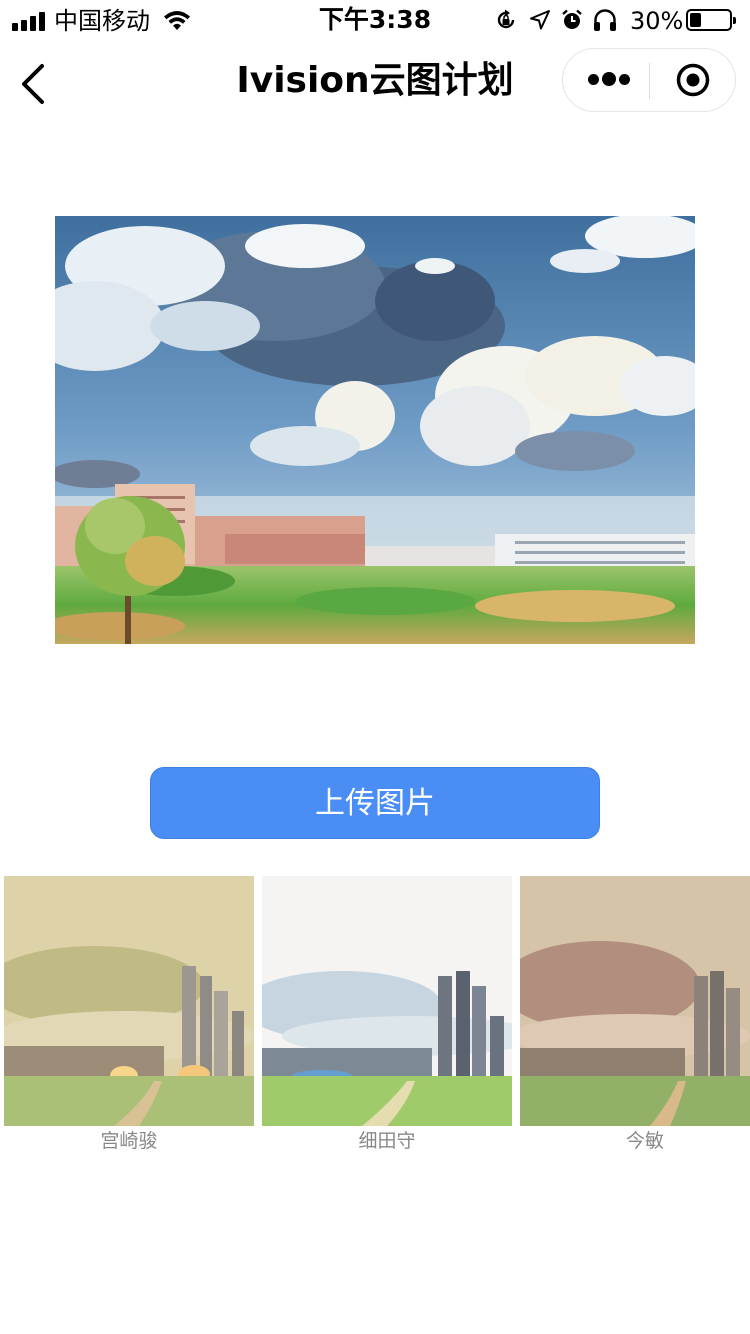 This screenshot has height=1334, width=750. Describe the element at coordinates (606, 80) in the screenshot. I see `more-button` at that location.